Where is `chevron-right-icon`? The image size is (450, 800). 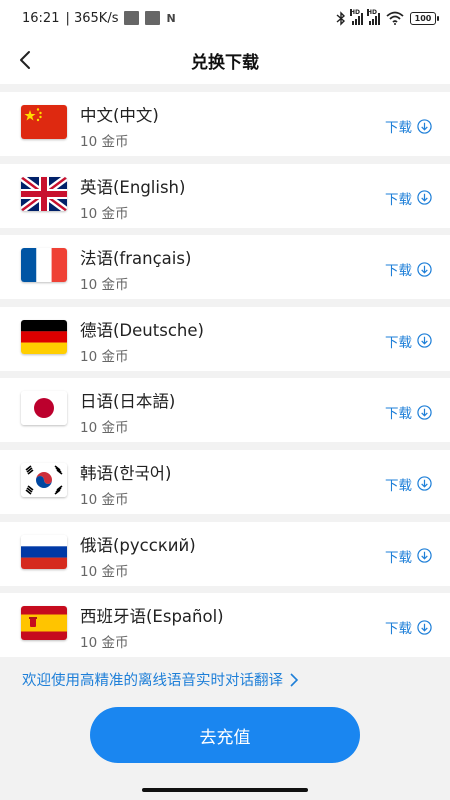
chevron-right-icon is located at coordinates (294, 679).